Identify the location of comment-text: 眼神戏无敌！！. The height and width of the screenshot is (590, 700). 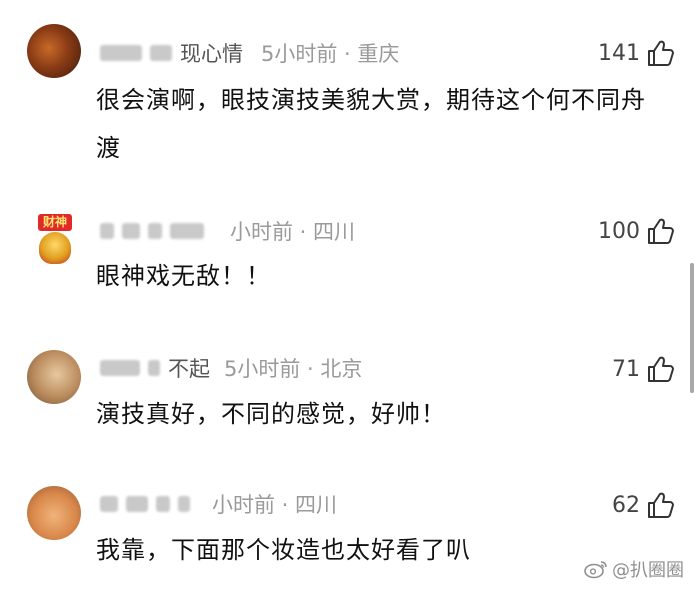
(183, 276).